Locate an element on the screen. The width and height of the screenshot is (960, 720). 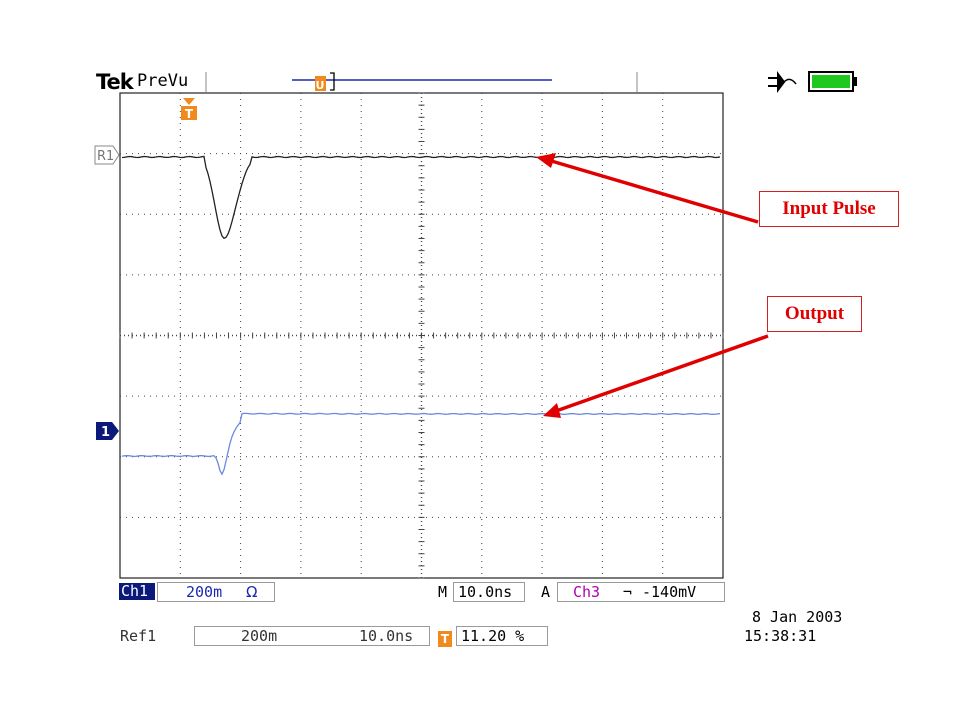
trigger-level: -140mV is located at coordinates (669, 592).